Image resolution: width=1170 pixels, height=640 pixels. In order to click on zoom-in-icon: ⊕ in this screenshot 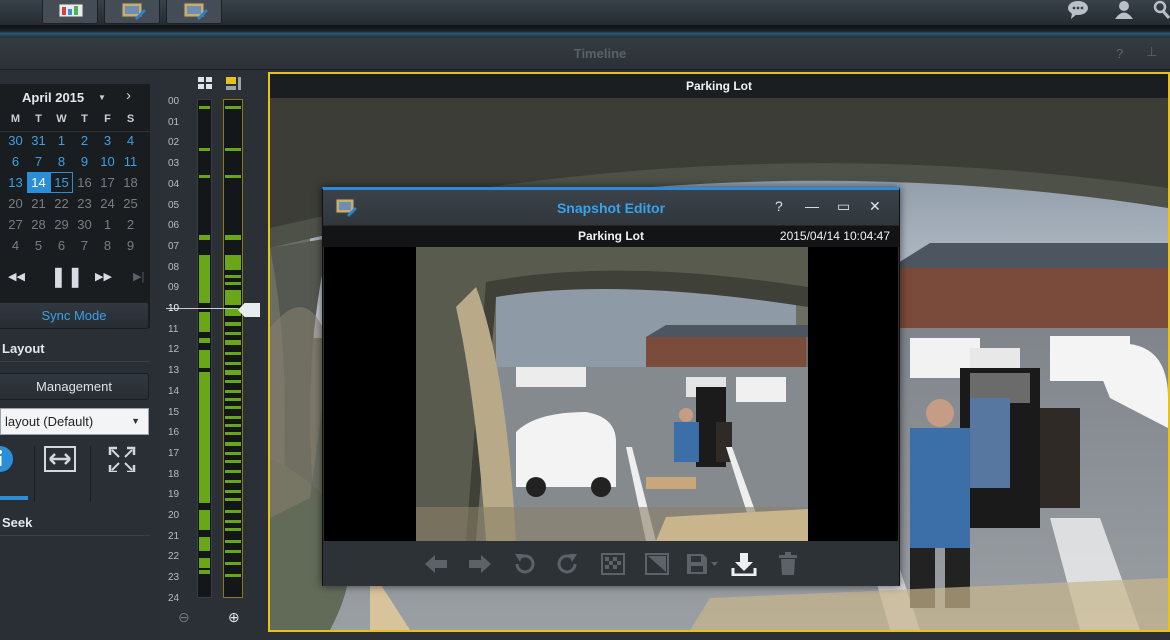, I will do `click(234, 617)`.